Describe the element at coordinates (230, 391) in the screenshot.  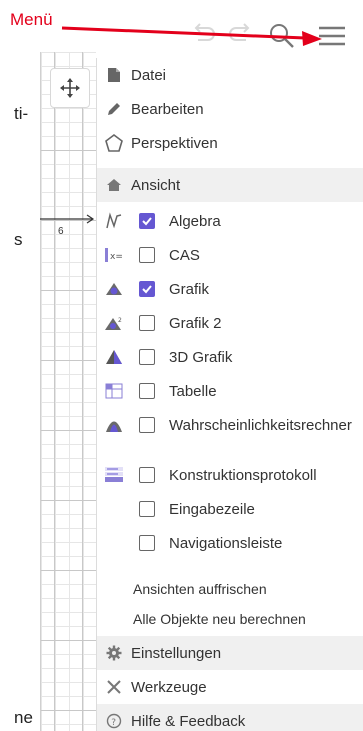
I see `view-toggle-tabelle: Tabelle` at that location.